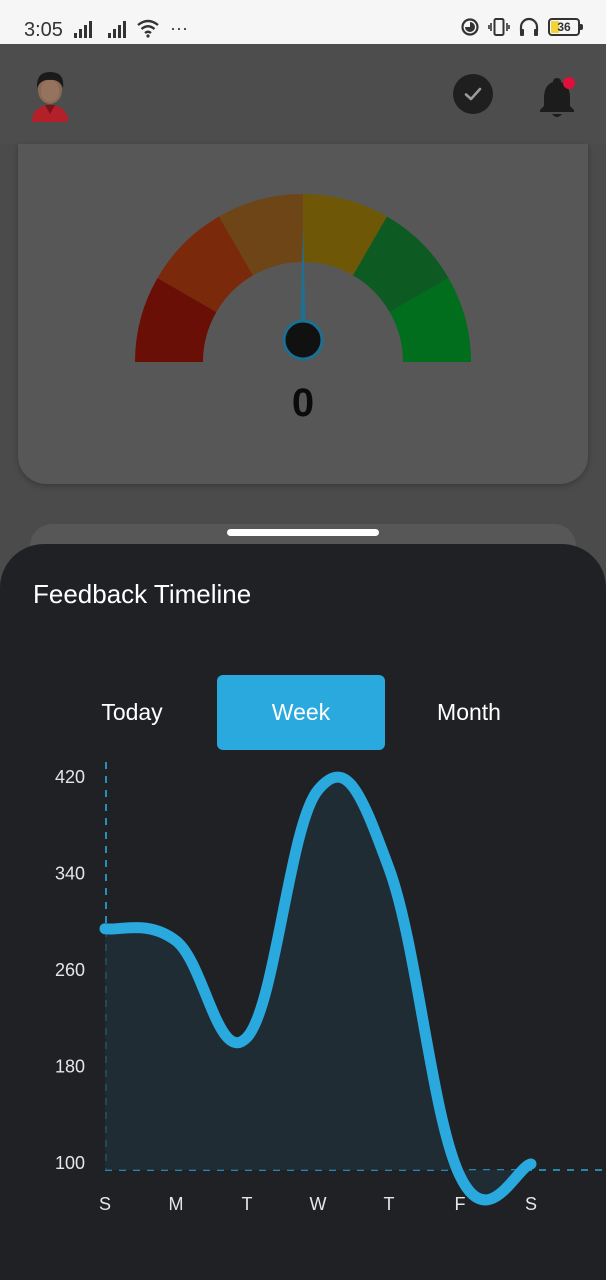 This screenshot has height=1280, width=606. I want to click on y-tick-label: 180, so click(70, 1067).